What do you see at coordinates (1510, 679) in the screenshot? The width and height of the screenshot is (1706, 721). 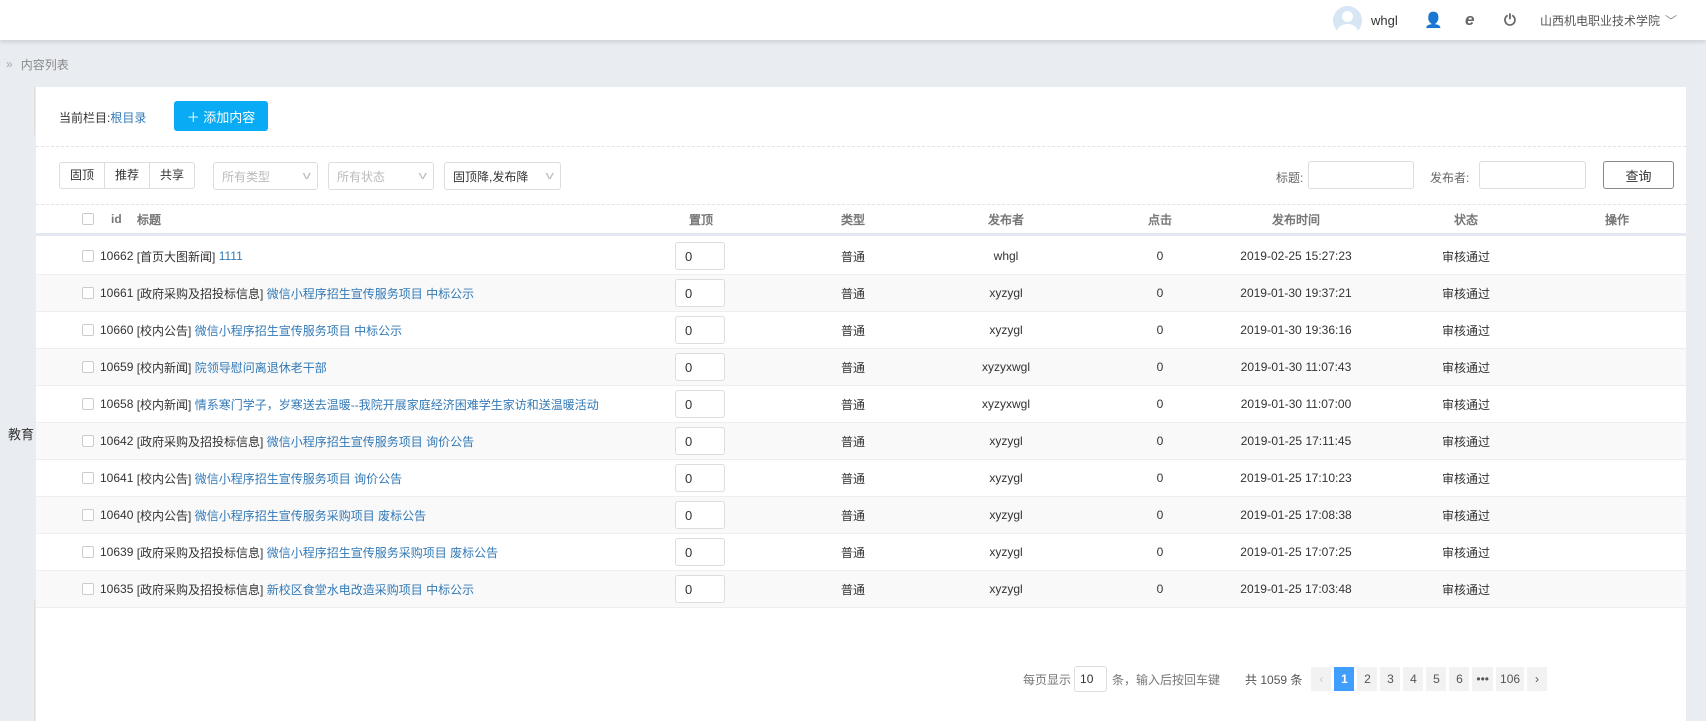 I see `page-button: 106` at bounding box center [1510, 679].